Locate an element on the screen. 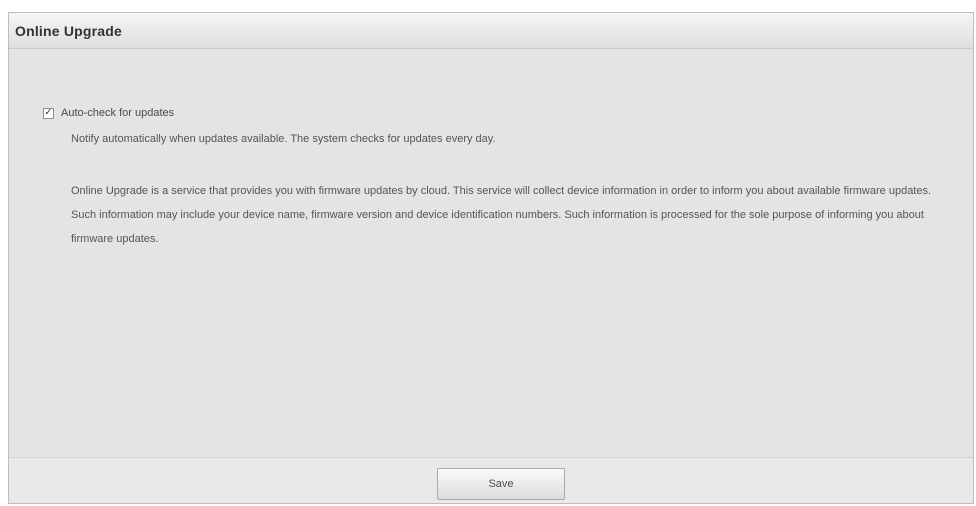 Image resolution: width=976 pixels, height=506 pixels. panel-header: Online Upgrade is located at coordinates (491, 31).